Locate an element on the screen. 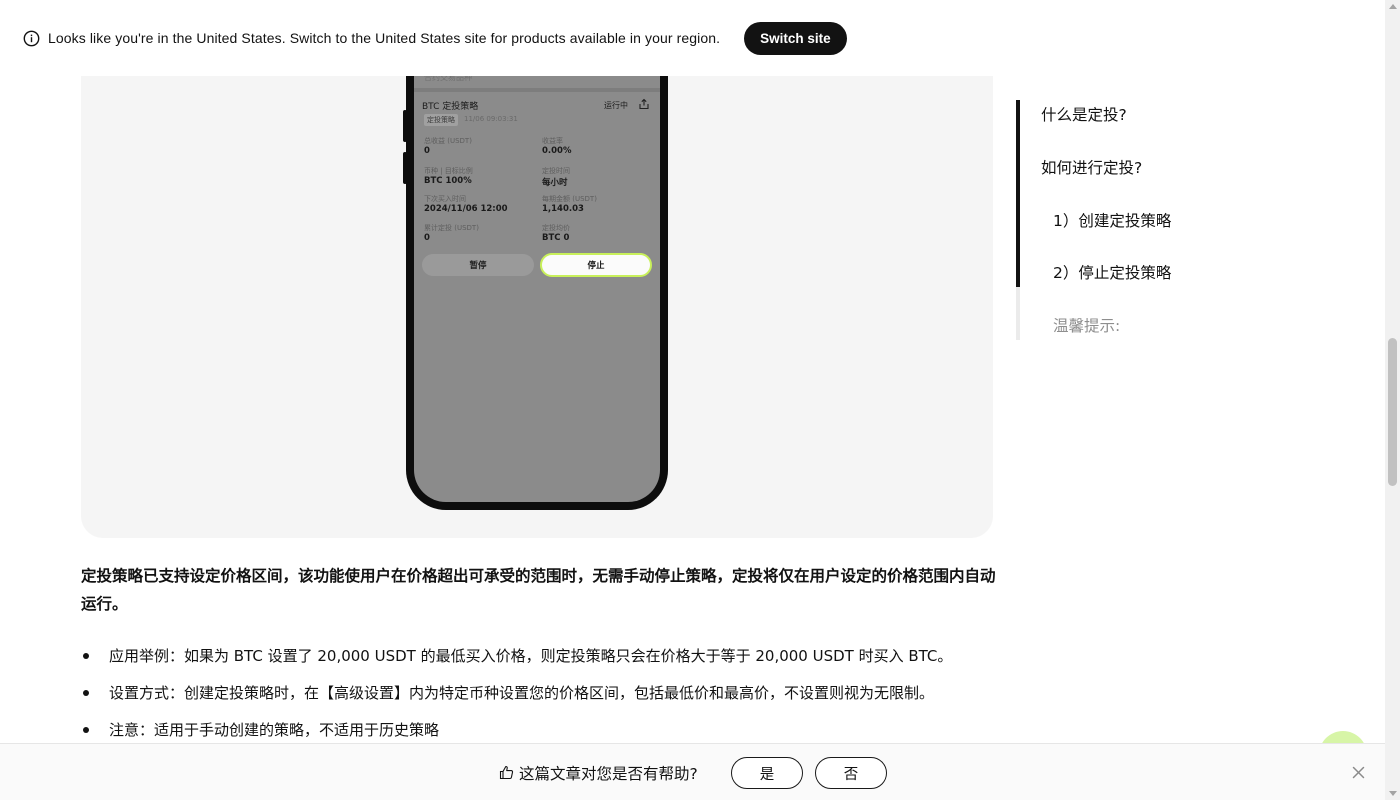  toc-item-how-to-dca: 如何进行定投? is located at coordinates (1091, 167).